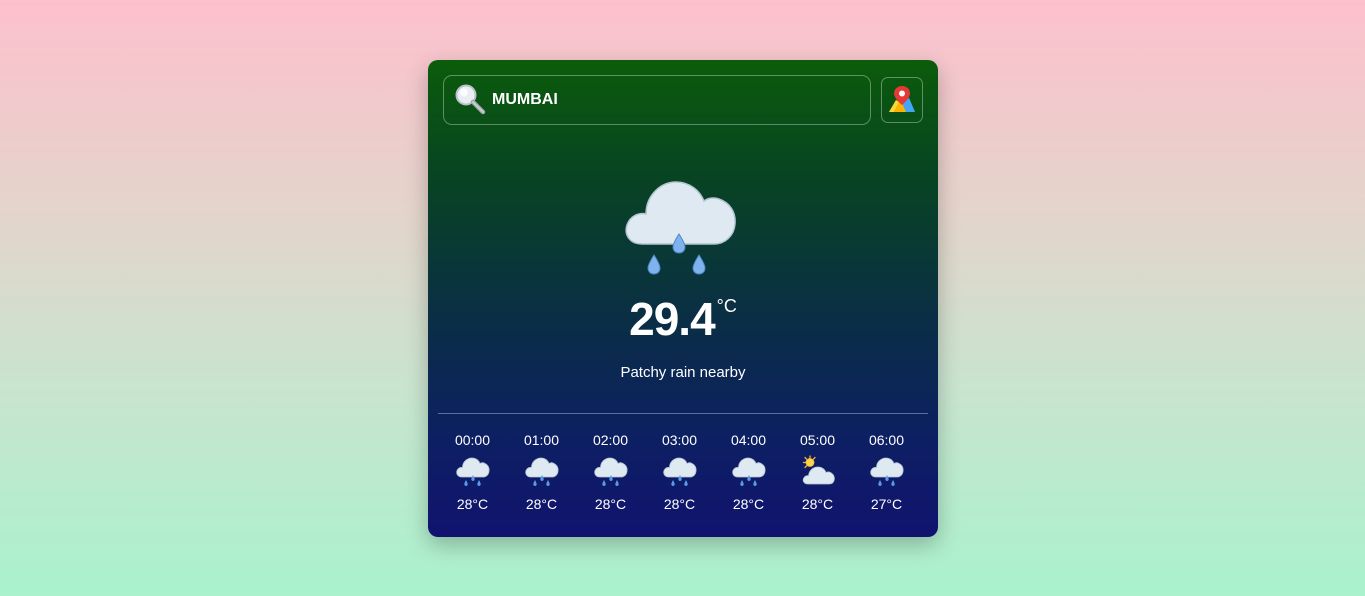  I want to click on divider, so click(683, 413).